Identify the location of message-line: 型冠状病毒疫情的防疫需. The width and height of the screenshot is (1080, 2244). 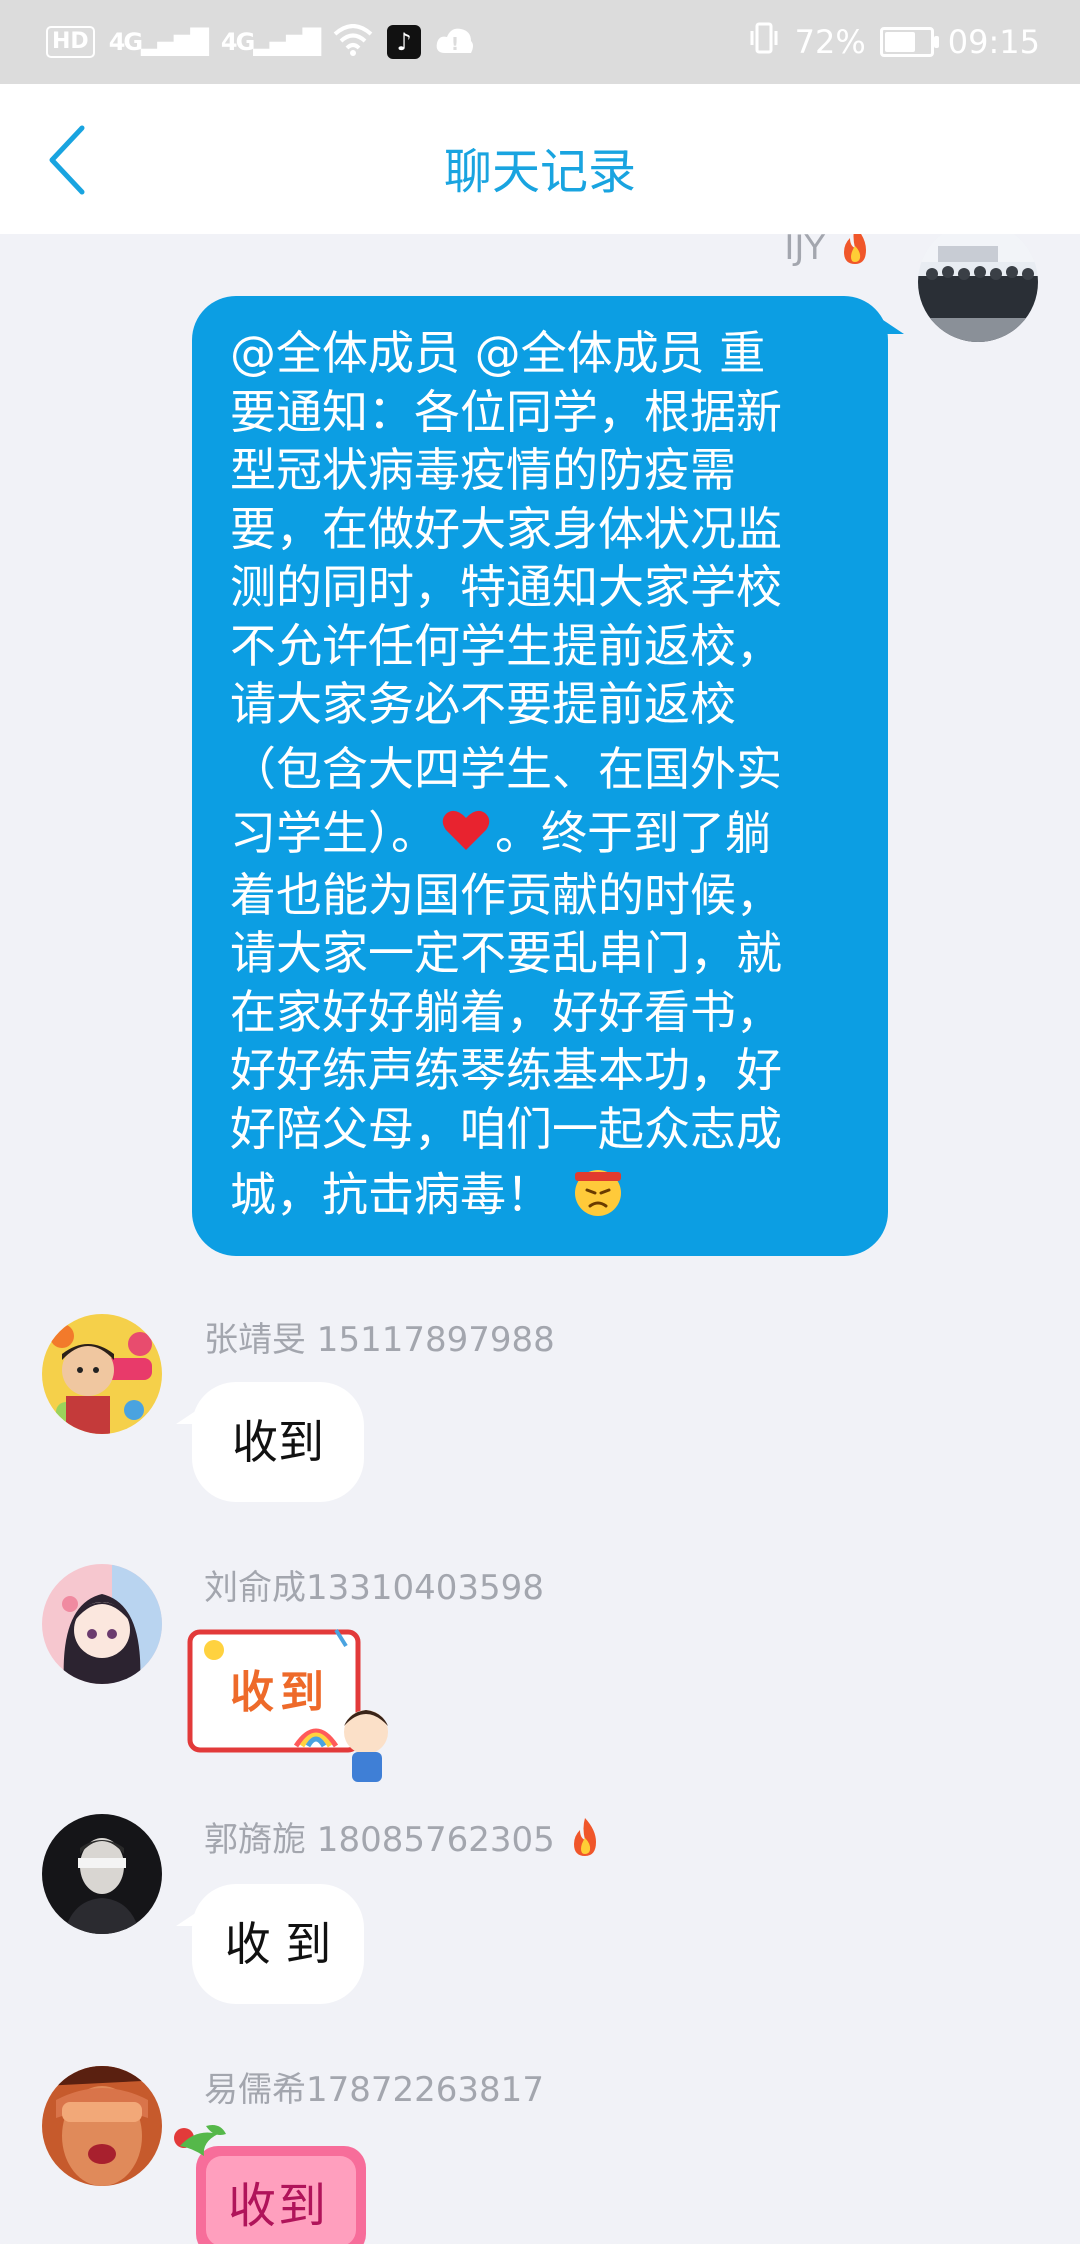
(483, 470).